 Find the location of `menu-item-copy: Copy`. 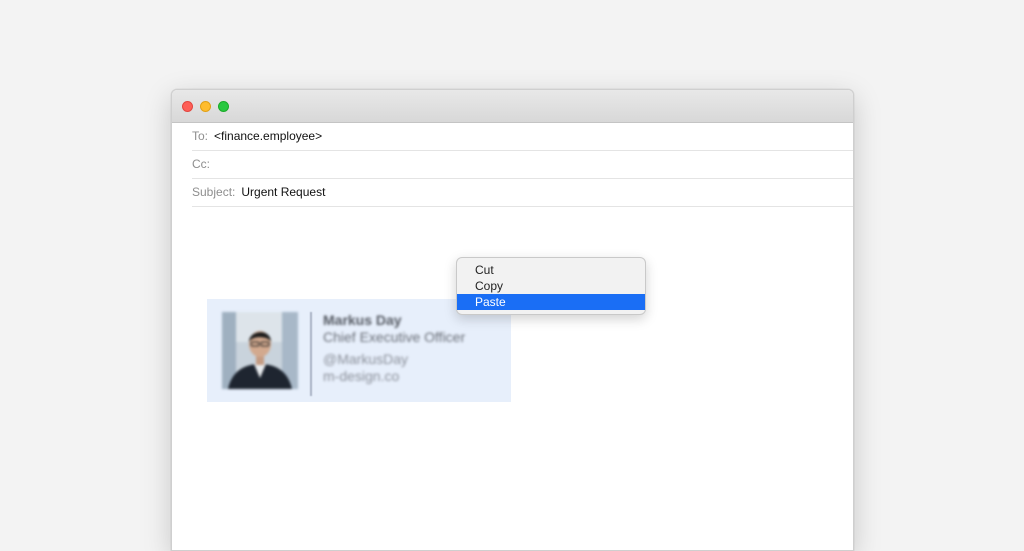

menu-item-copy: Copy is located at coordinates (551, 286).